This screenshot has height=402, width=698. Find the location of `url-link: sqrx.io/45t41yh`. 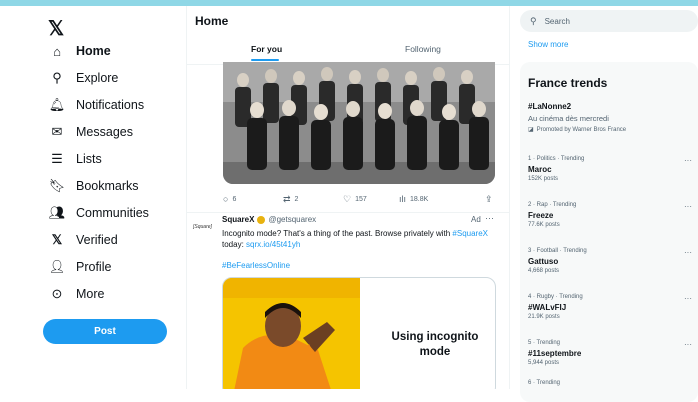

url-link: sqrx.io/45t41yh is located at coordinates (273, 244).